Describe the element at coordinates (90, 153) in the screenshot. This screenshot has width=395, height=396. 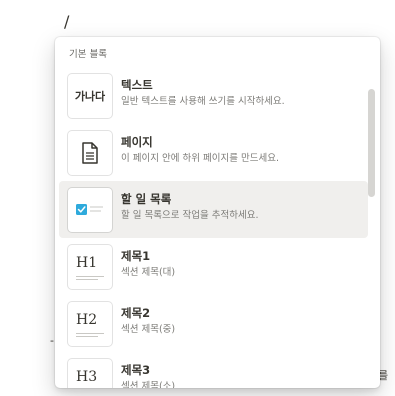
I see `document-icon` at that location.